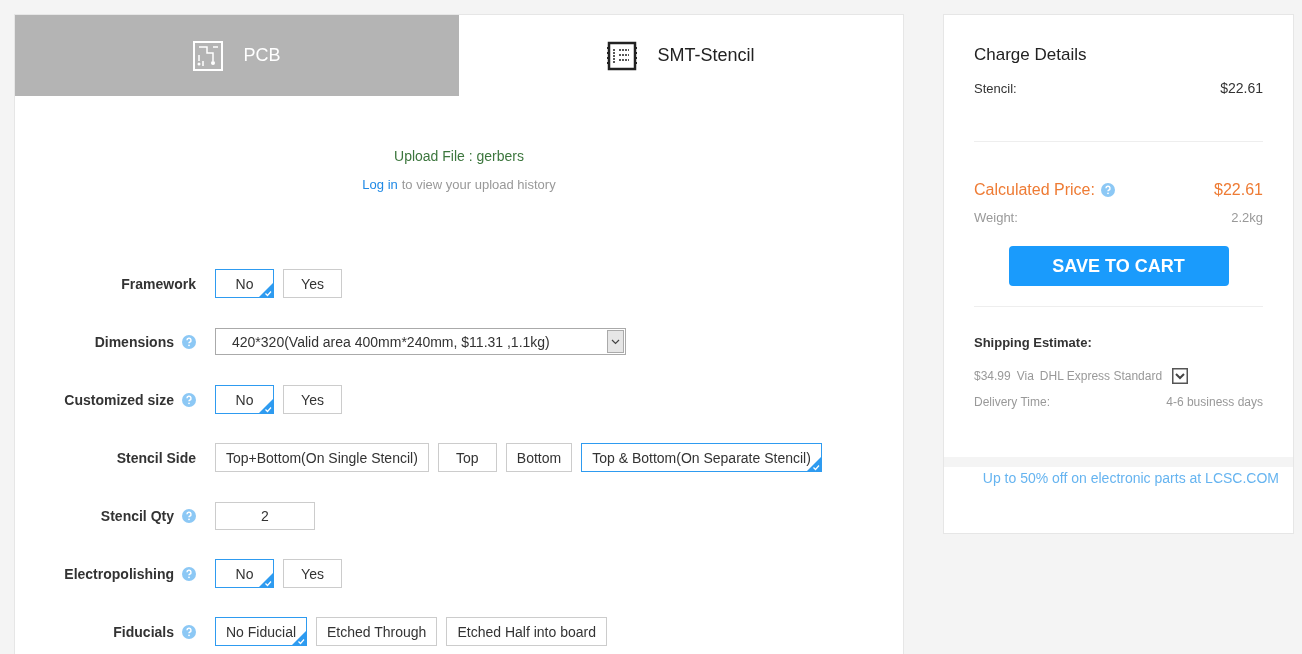 This screenshot has width=1302, height=654. What do you see at coordinates (208, 55) in the screenshot?
I see `circuit-board-icon` at bounding box center [208, 55].